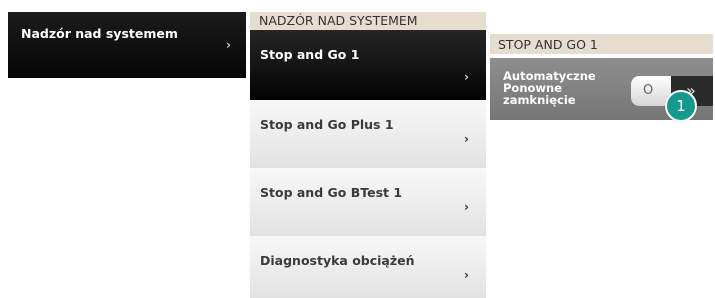 Image resolution: width=715 pixels, height=298 pixels. What do you see at coordinates (563, 88) in the screenshot?
I see `auto-reclose-label: Automatyczne Ponowne zamknięcie` at bounding box center [563, 88].